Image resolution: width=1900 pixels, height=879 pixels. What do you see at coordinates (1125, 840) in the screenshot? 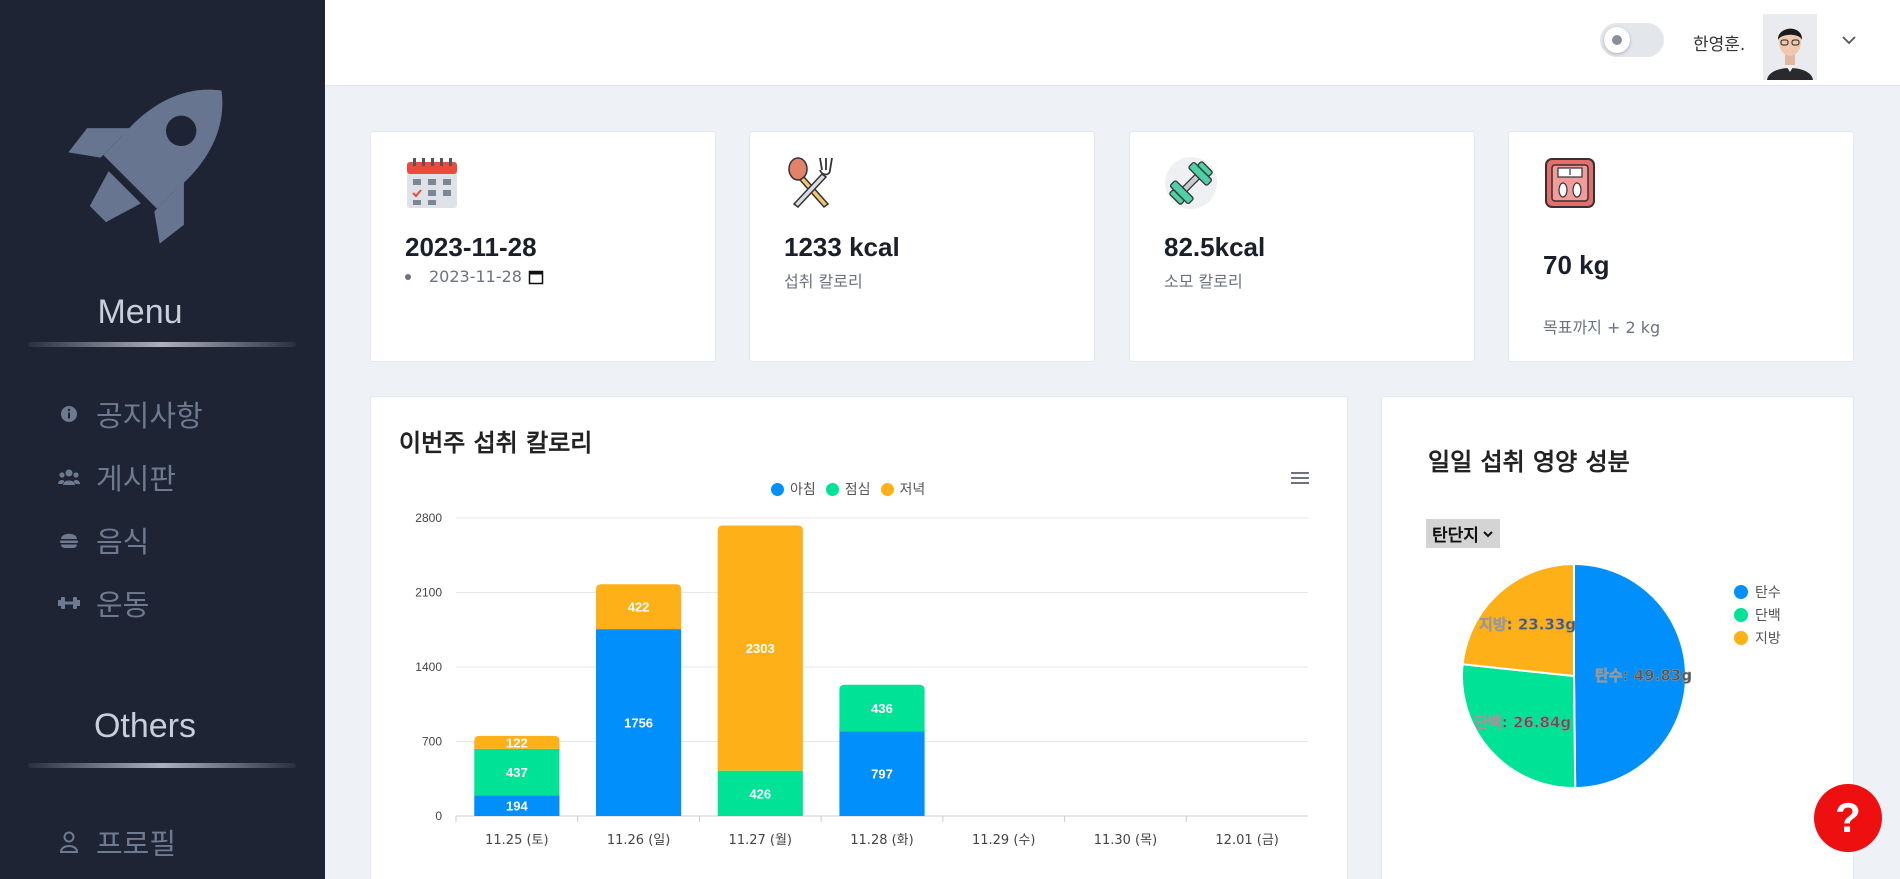
I see `x-tick-label: 11.30 (목)` at bounding box center [1125, 840].